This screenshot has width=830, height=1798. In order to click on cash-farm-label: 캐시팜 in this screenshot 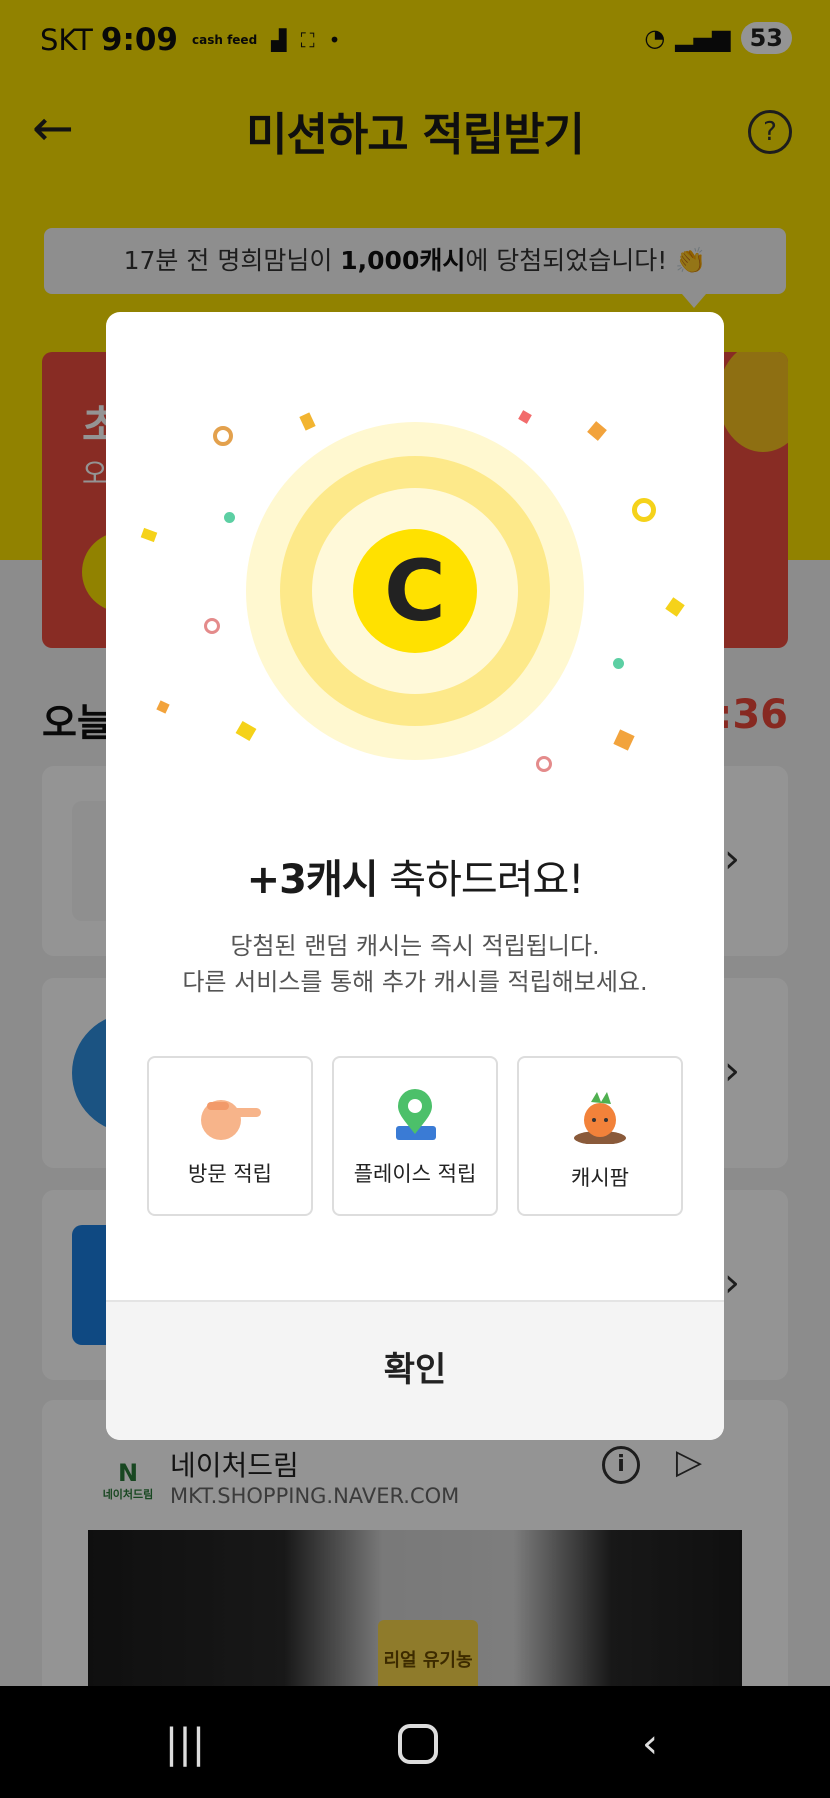, I will do `click(600, 1178)`.